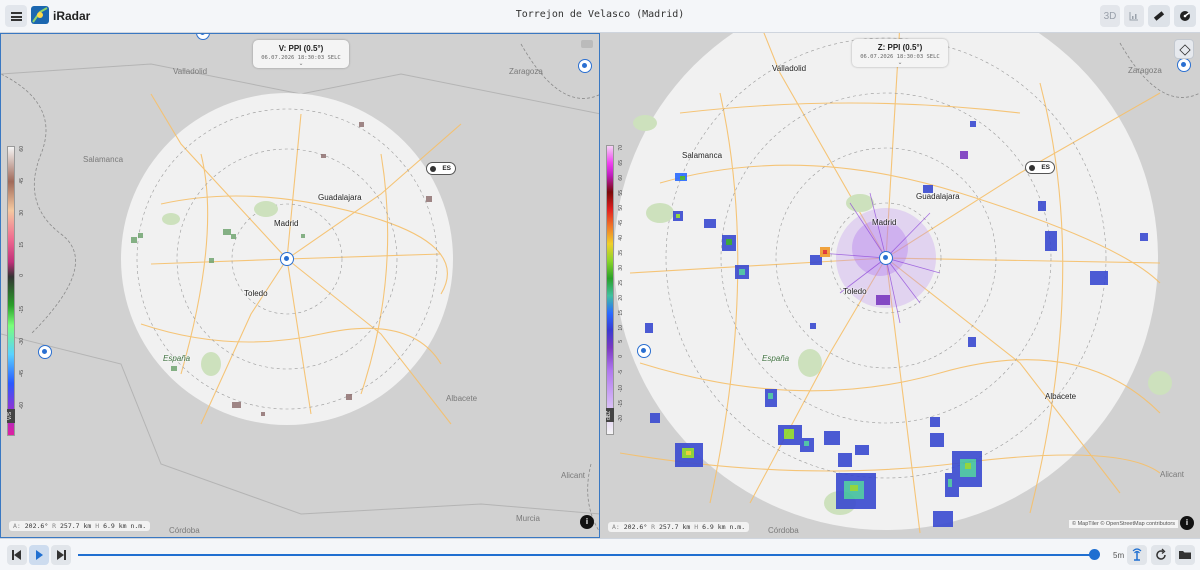 The height and width of the screenshot is (570, 1200). What do you see at coordinates (610, 415) in the screenshot?
I see `reflectivity-scale-name: dBZ` at bounding box center [610, 415].